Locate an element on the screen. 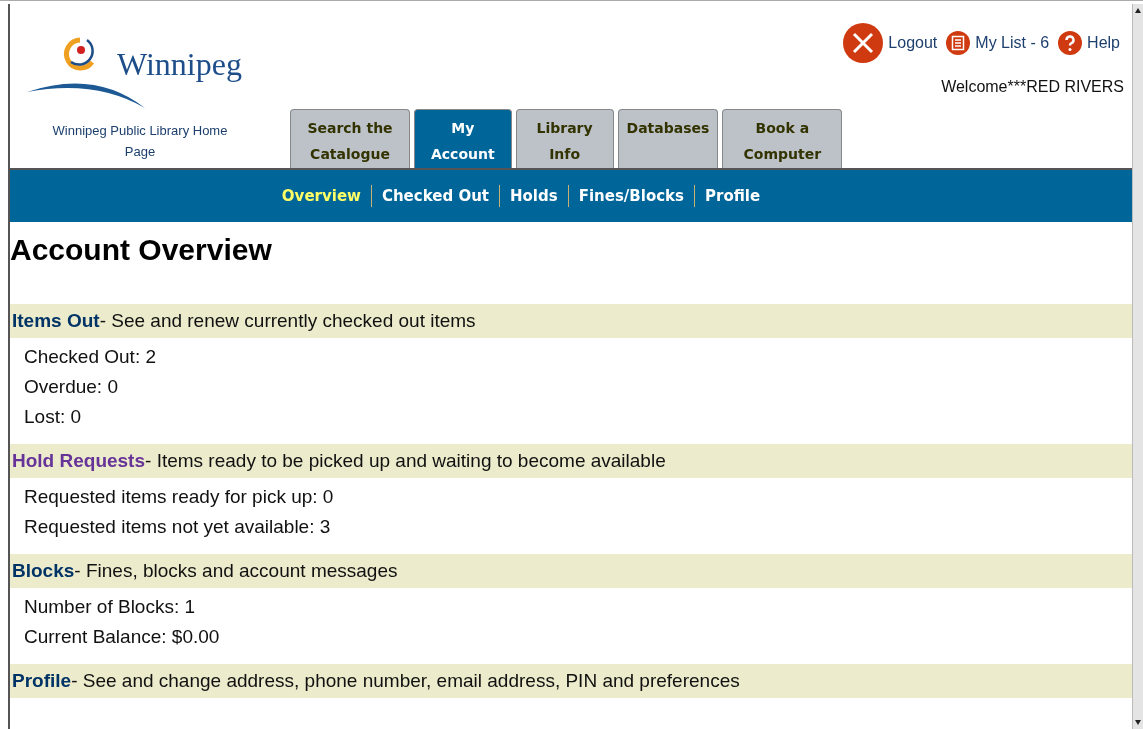 The image size is (1143, 729). summary-line: Requested items not yet available: 3 is located at coordinates (178, 527).